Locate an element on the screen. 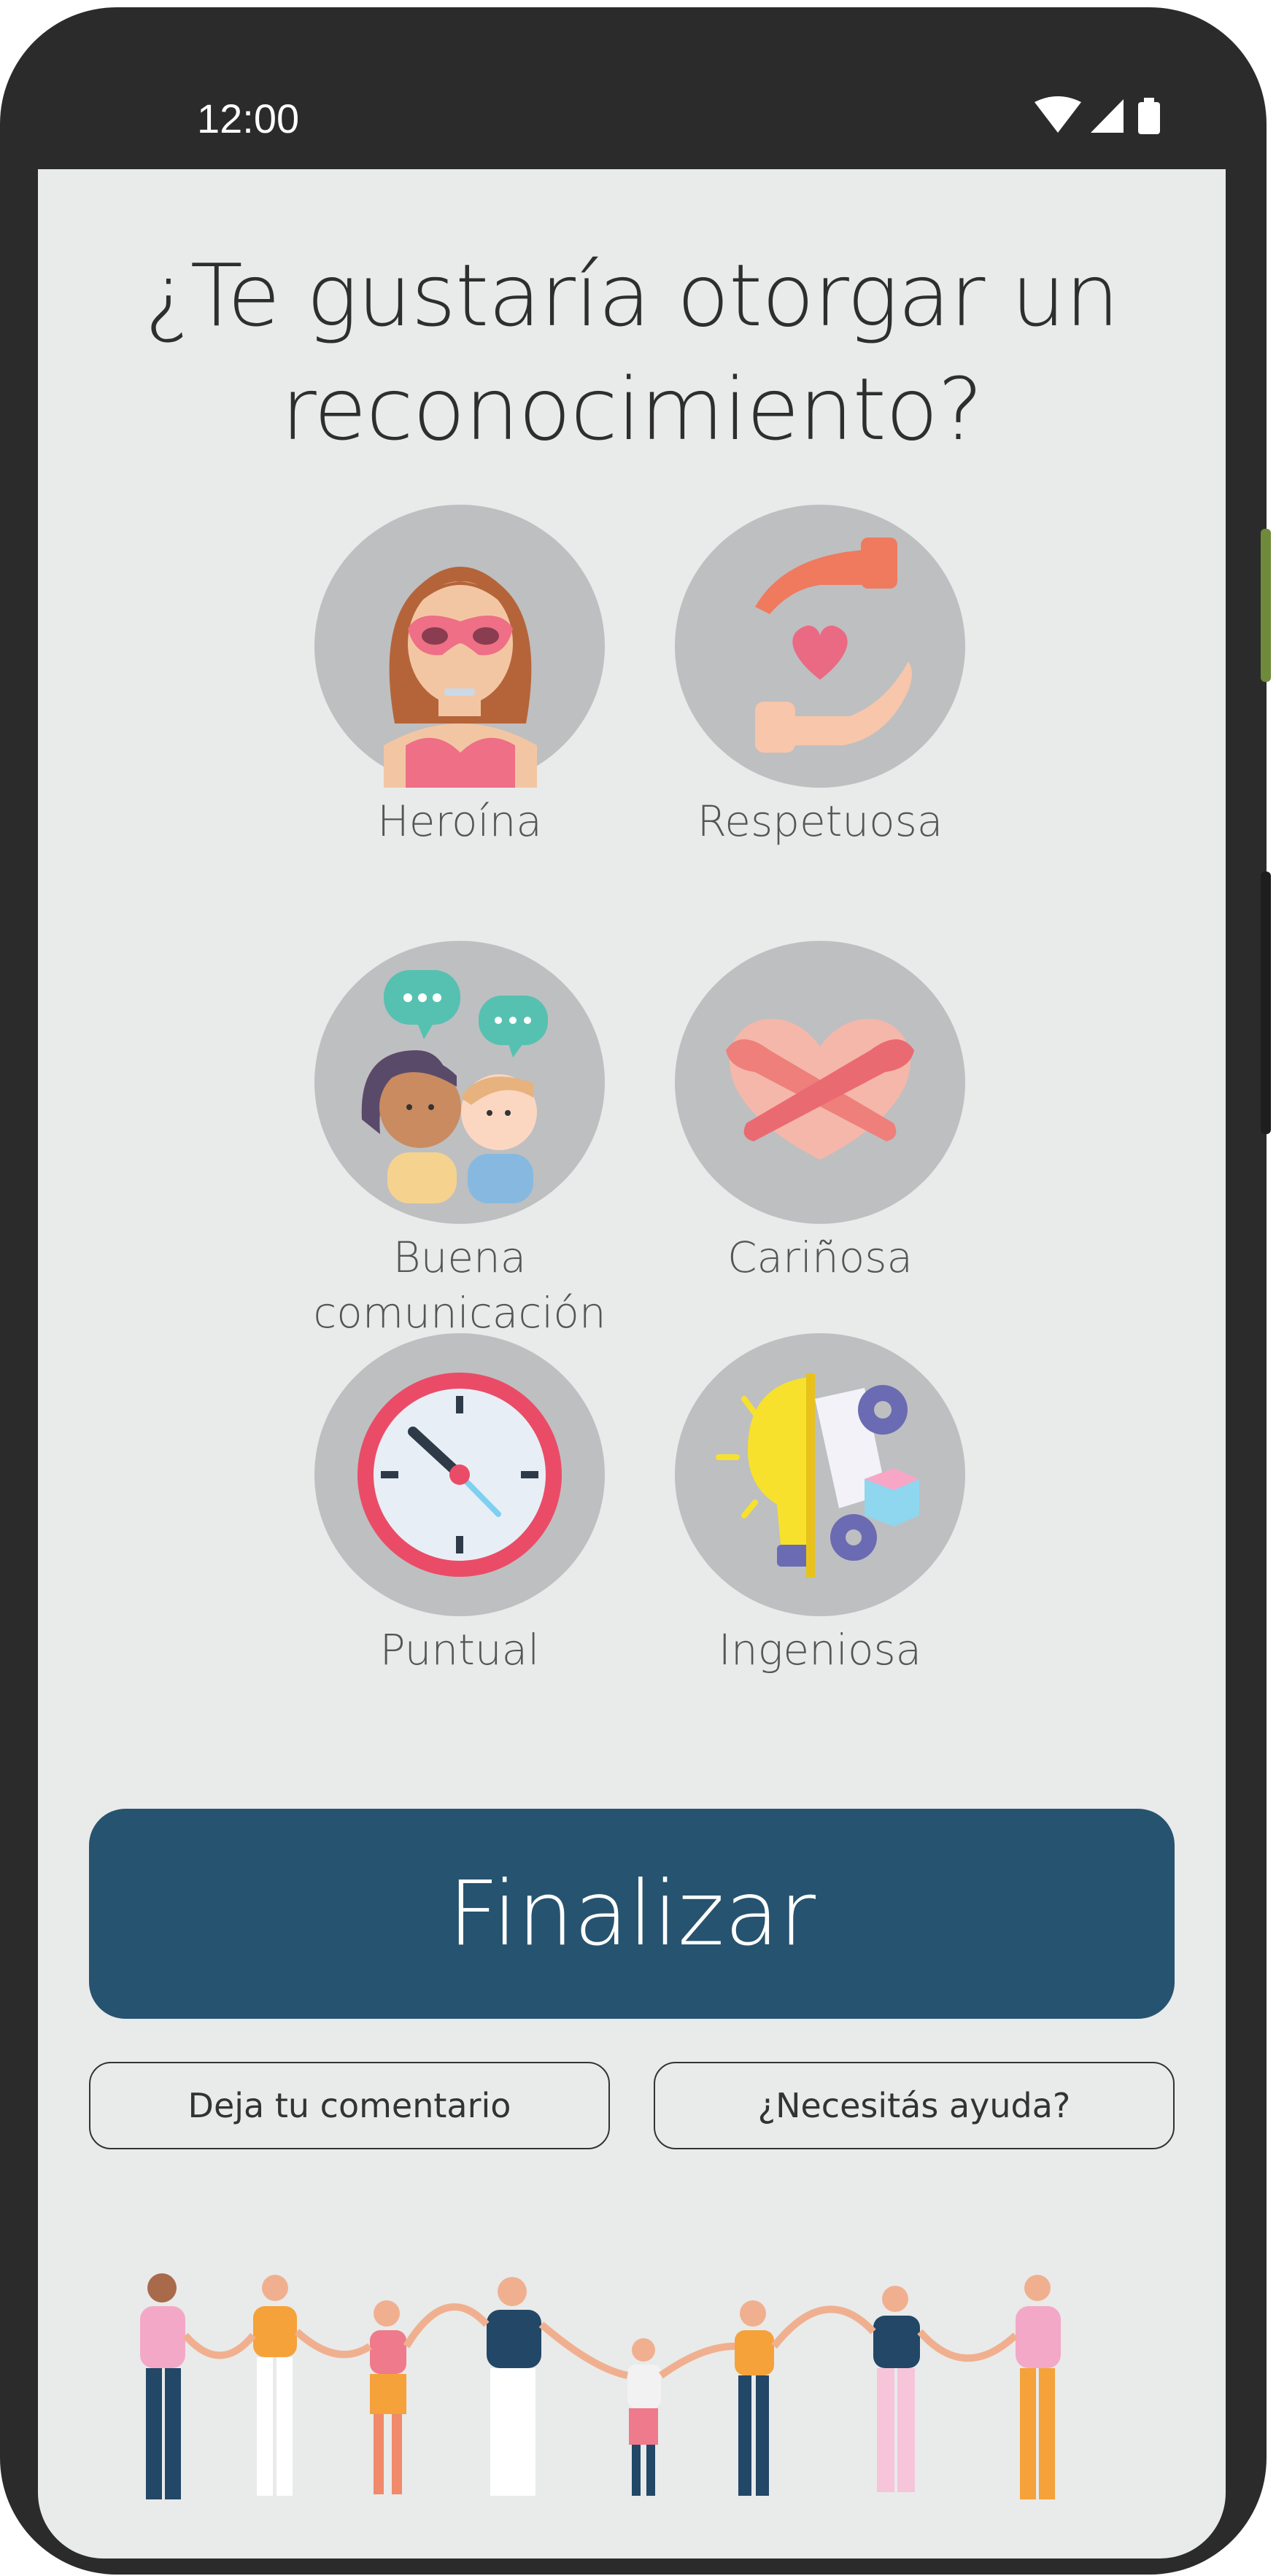 The height and width of the screenshot is (2576, 1276). badge-buena-comunicacion: Buena comunicación is located at coordinates (459, 1141).